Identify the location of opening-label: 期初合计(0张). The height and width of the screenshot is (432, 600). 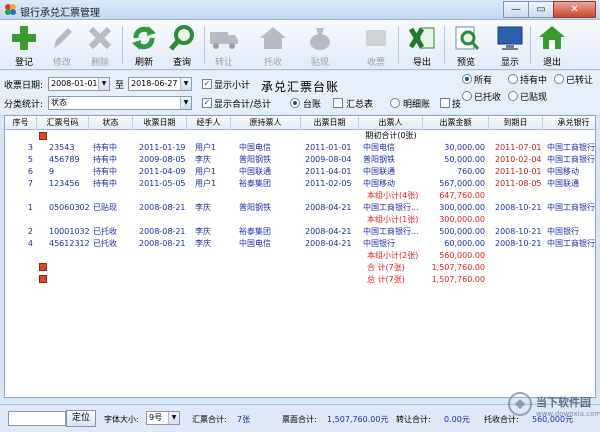
(391, 135).